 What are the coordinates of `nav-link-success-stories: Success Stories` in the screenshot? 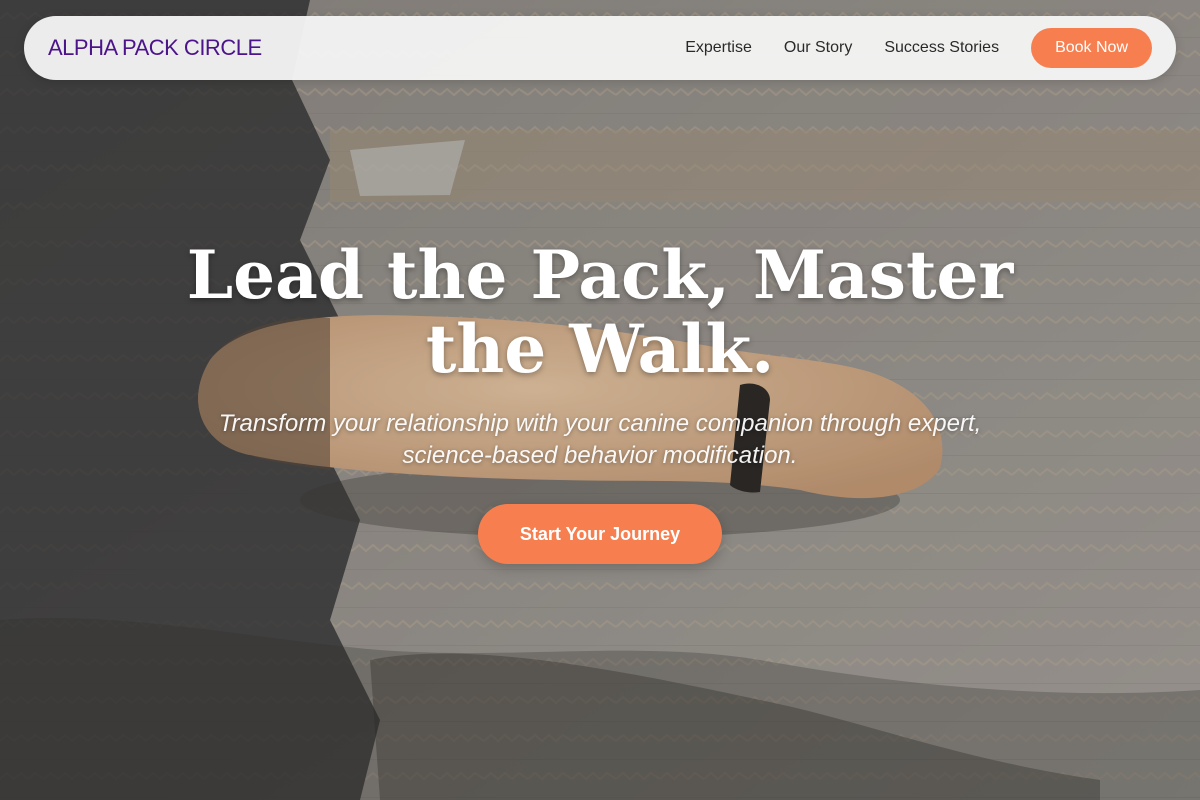 It's located at (941, 48).